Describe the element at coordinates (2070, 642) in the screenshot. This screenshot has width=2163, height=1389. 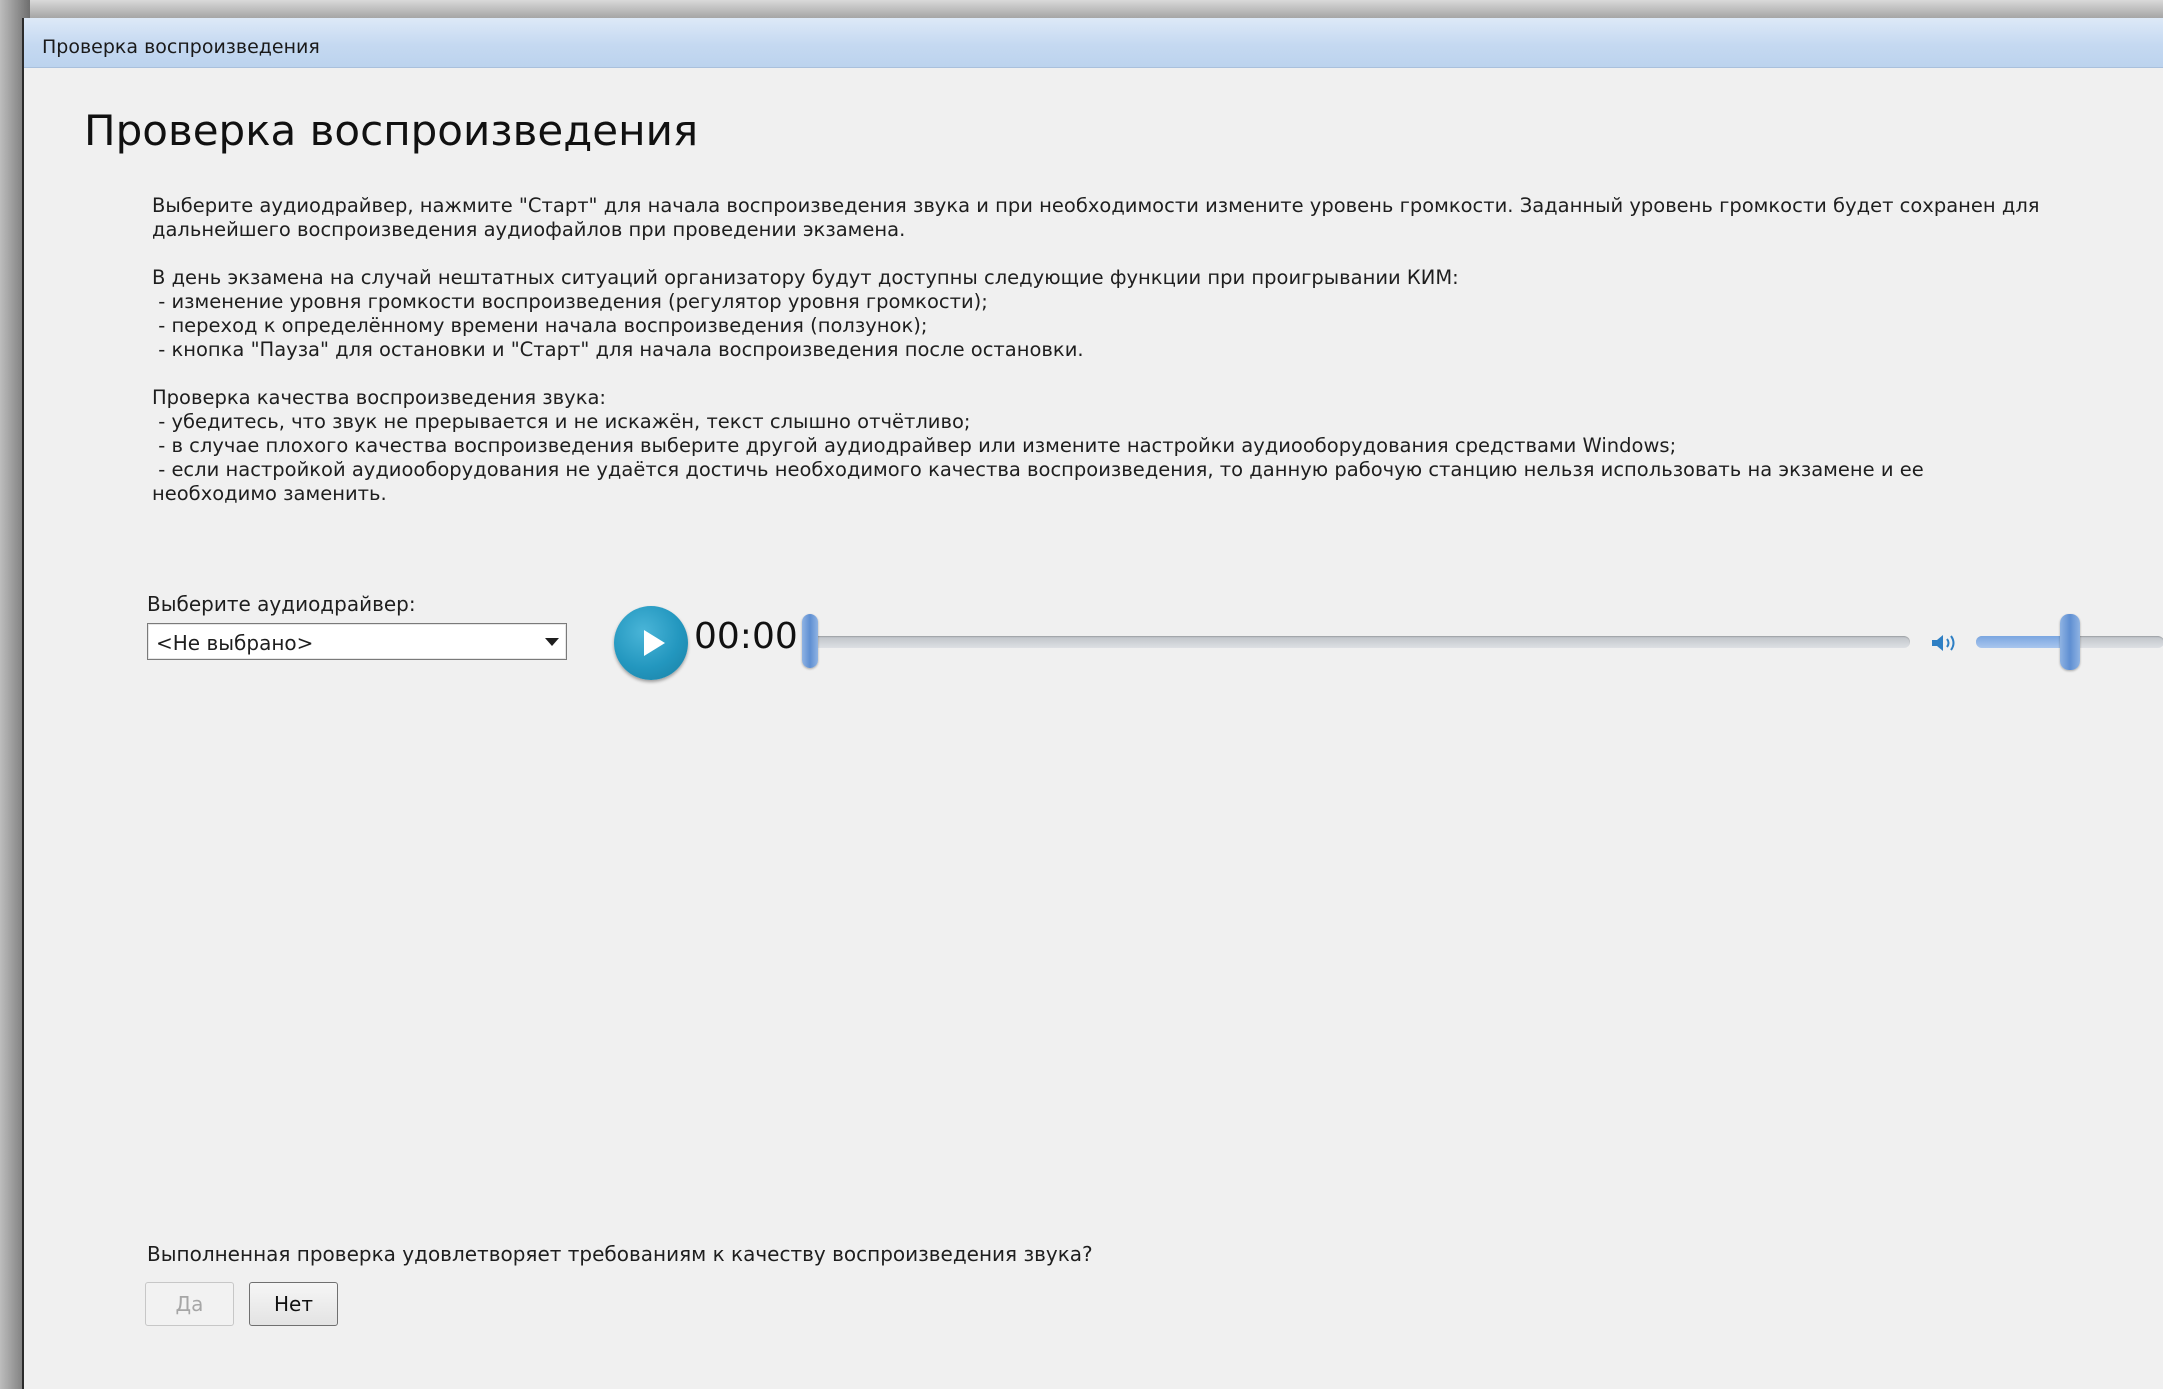
I see `volume-slider-thumb` at that location.